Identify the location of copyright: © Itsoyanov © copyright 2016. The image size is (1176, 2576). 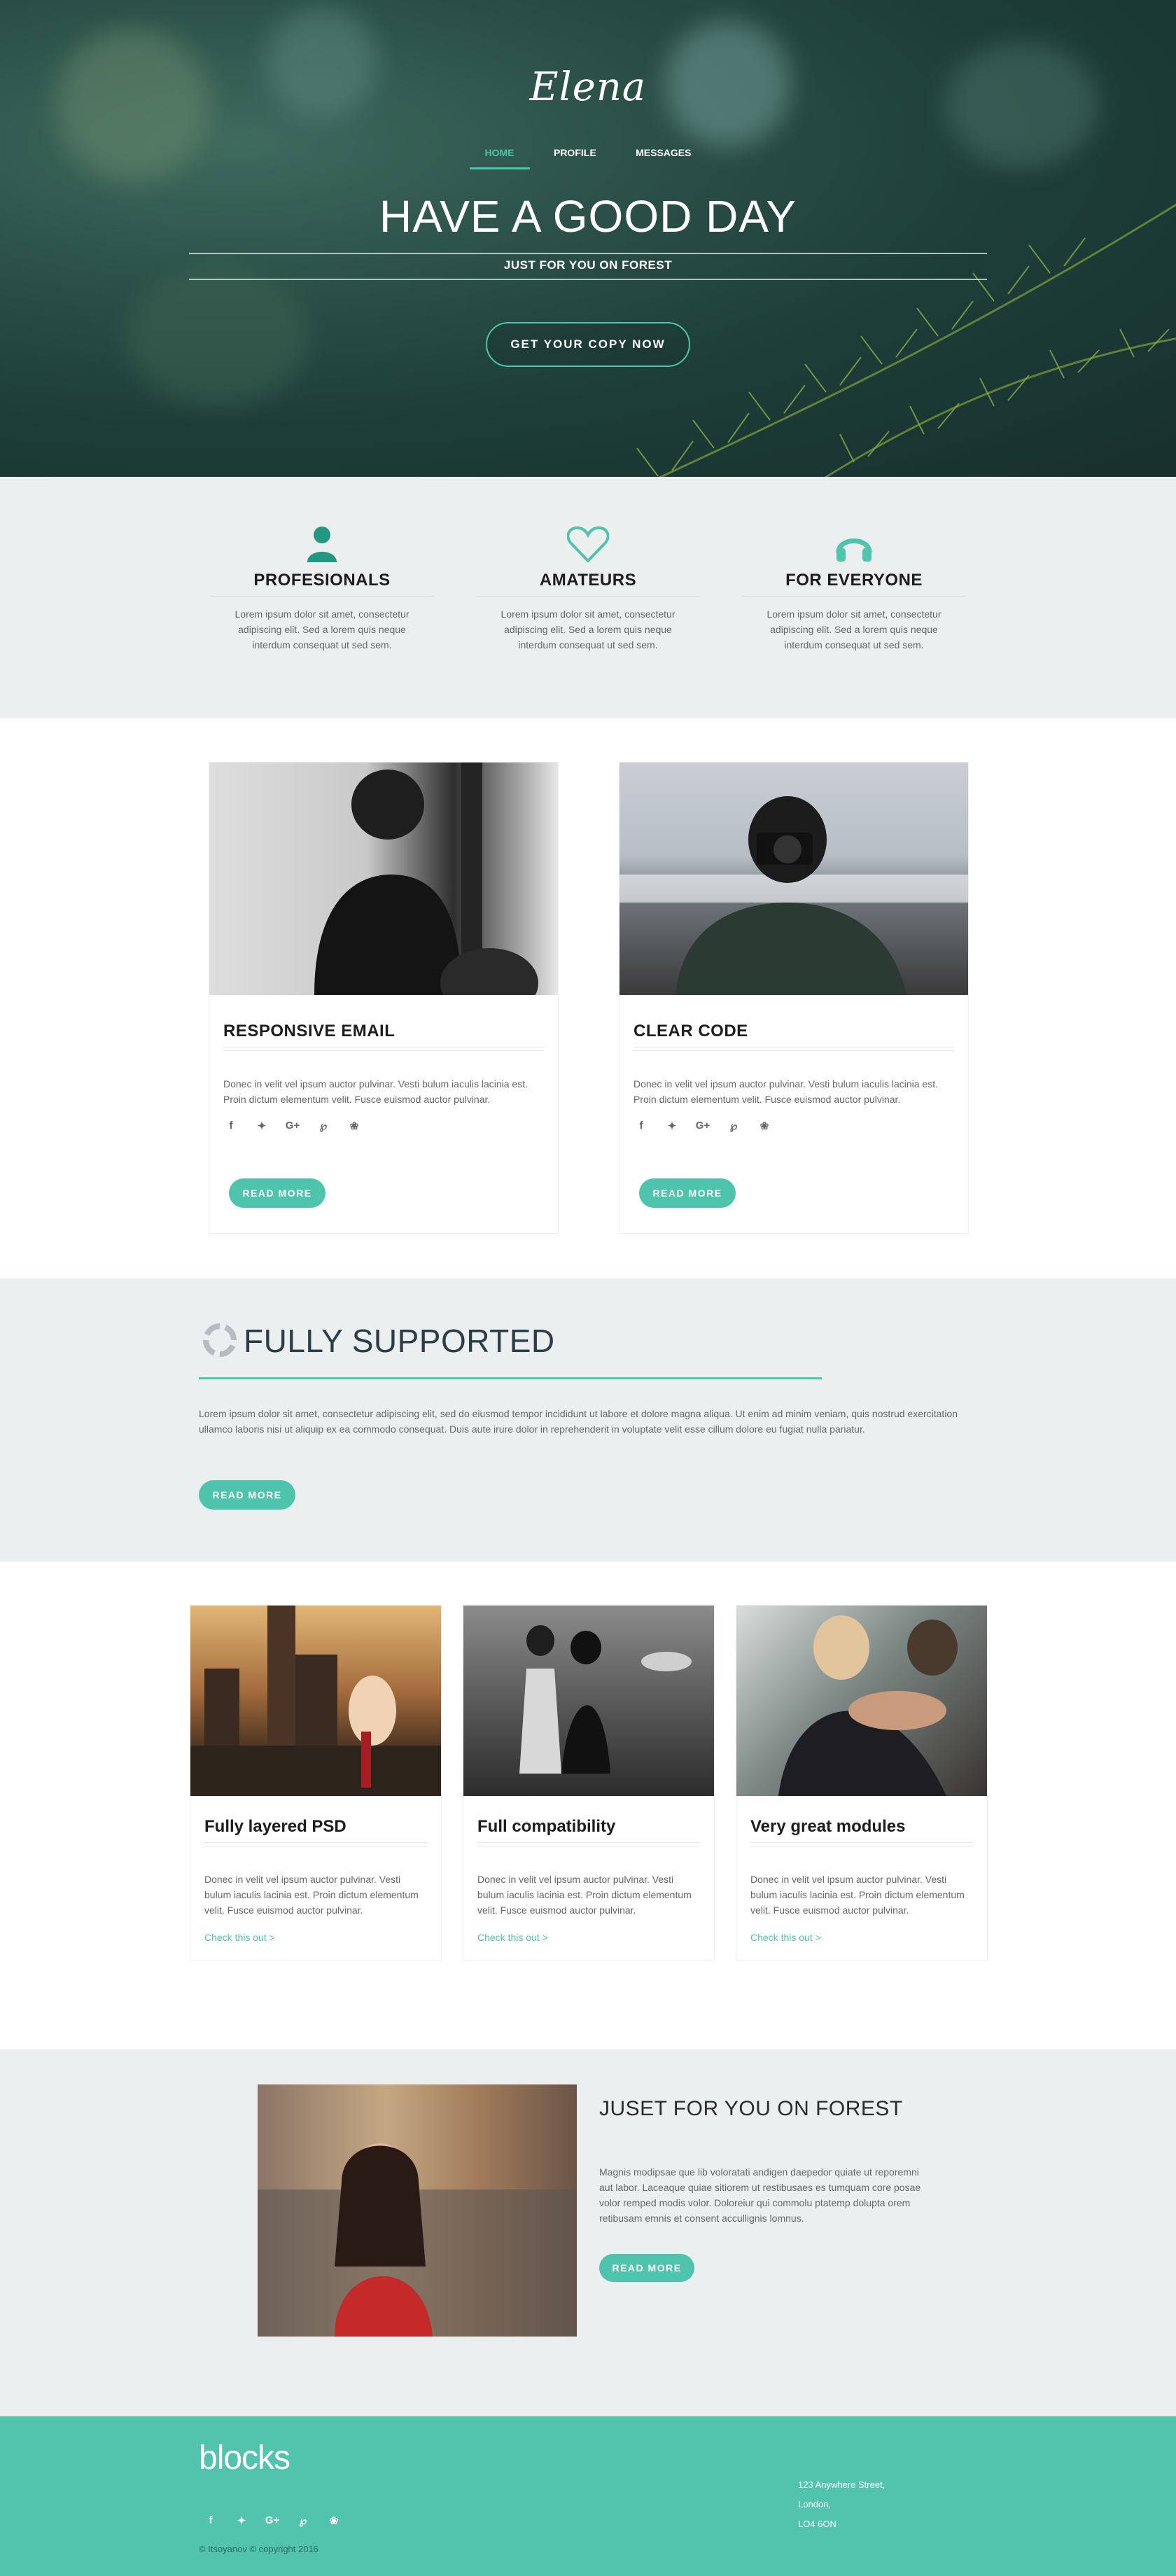
(258, 2549).